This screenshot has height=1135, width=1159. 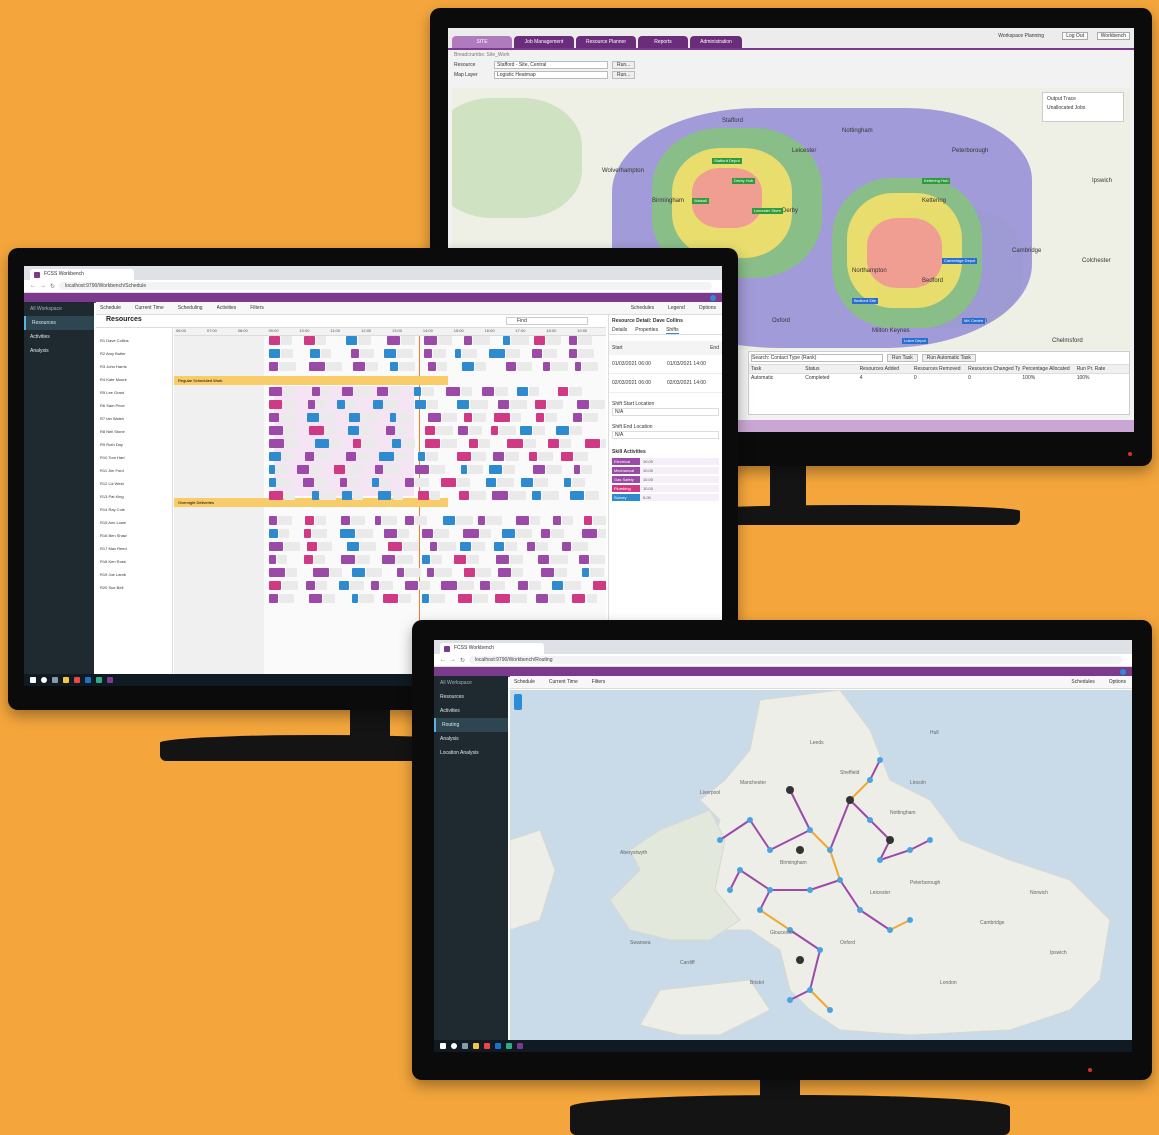 What do you see at coordinates (665, 479) in the screenshot?
I see `skill-row: Gas Safety 10.00` at bounding box center [665, 479].